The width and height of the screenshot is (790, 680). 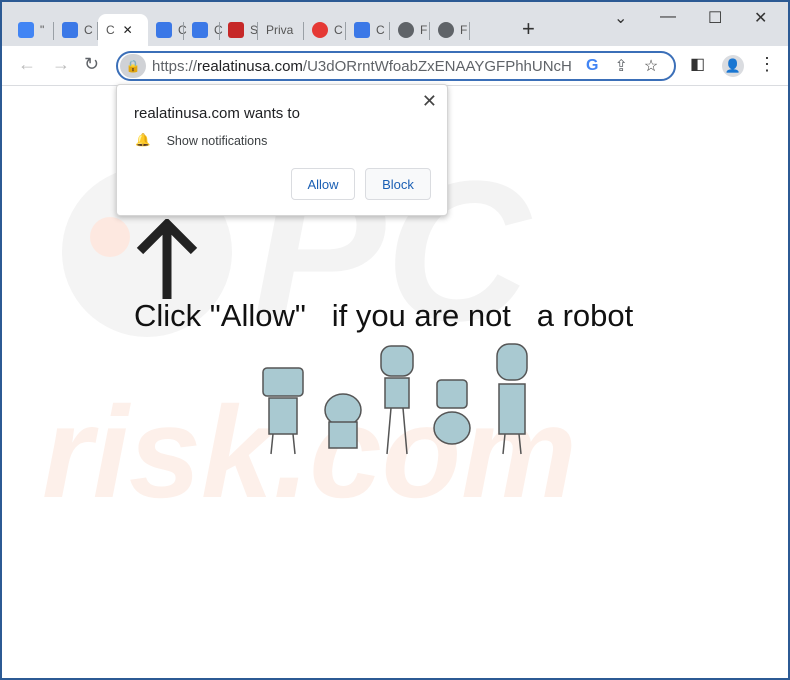 I want to click on close-tab-icon: ✕, so click(x=128, y=30).